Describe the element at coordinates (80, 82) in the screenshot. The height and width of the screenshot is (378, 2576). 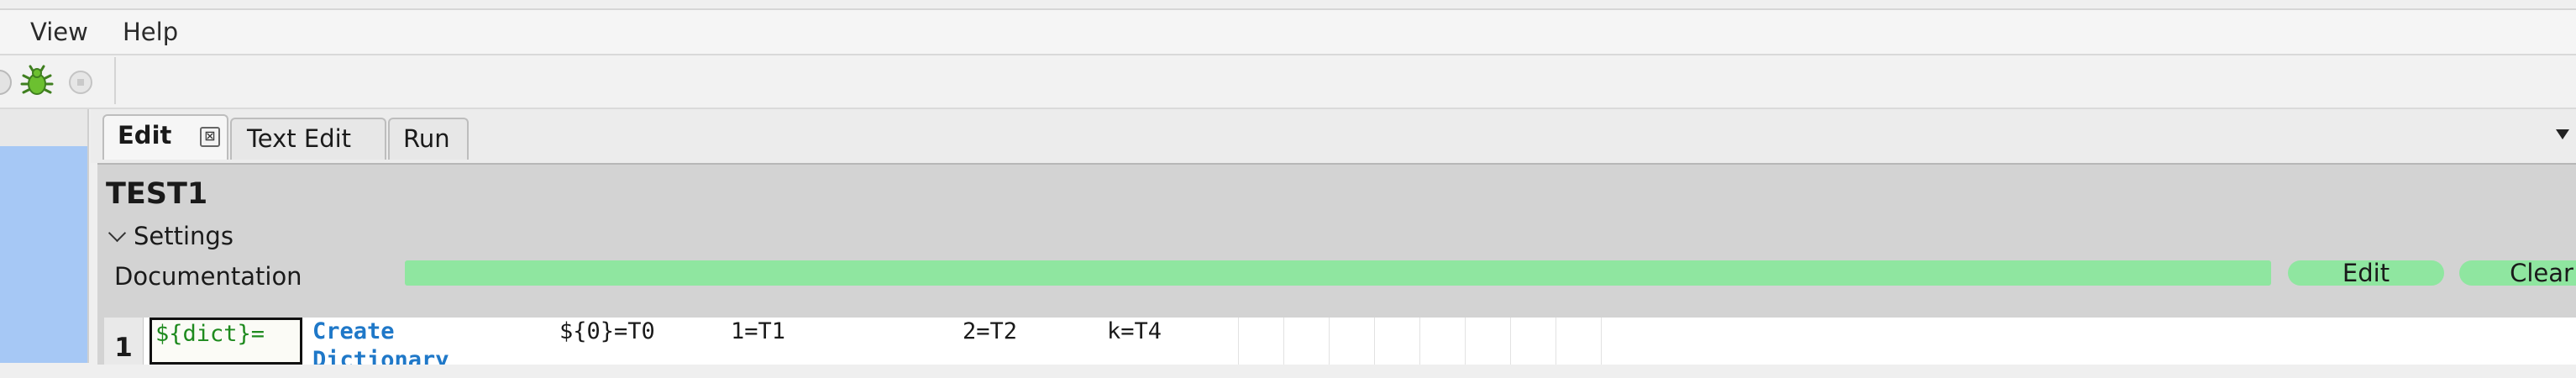
I see `stop-icon` at that location.